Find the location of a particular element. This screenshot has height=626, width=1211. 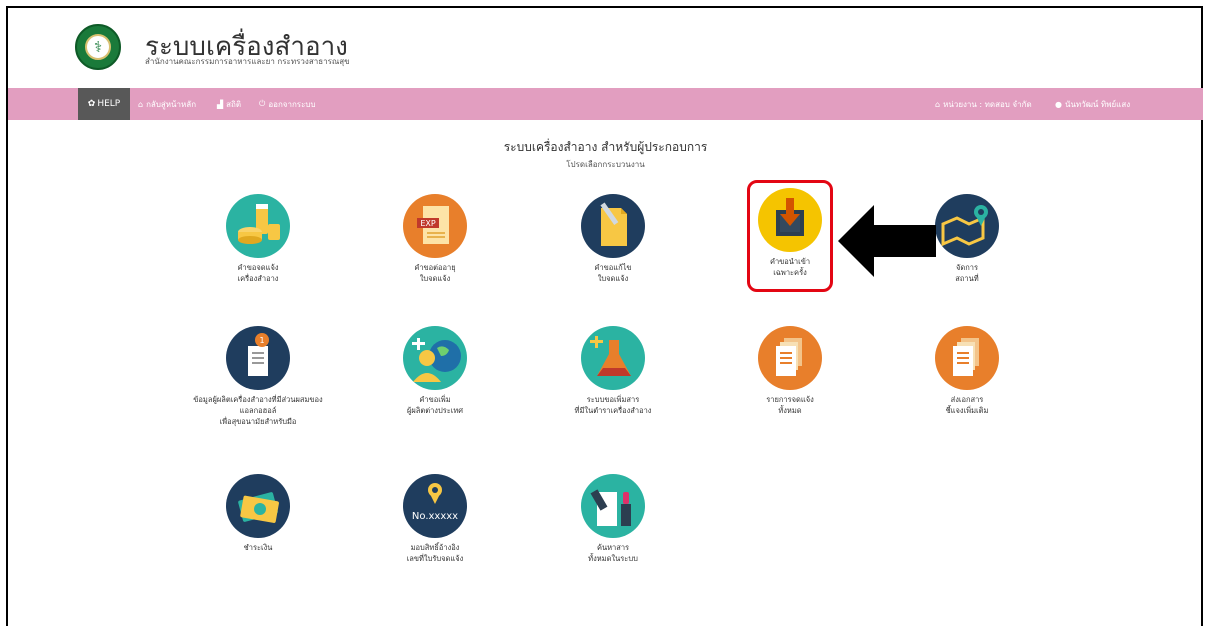

tile-renew-notification: EXP คำขอต่ออายุ ใบจดแจ้ง is located at coordinates (435, 239).